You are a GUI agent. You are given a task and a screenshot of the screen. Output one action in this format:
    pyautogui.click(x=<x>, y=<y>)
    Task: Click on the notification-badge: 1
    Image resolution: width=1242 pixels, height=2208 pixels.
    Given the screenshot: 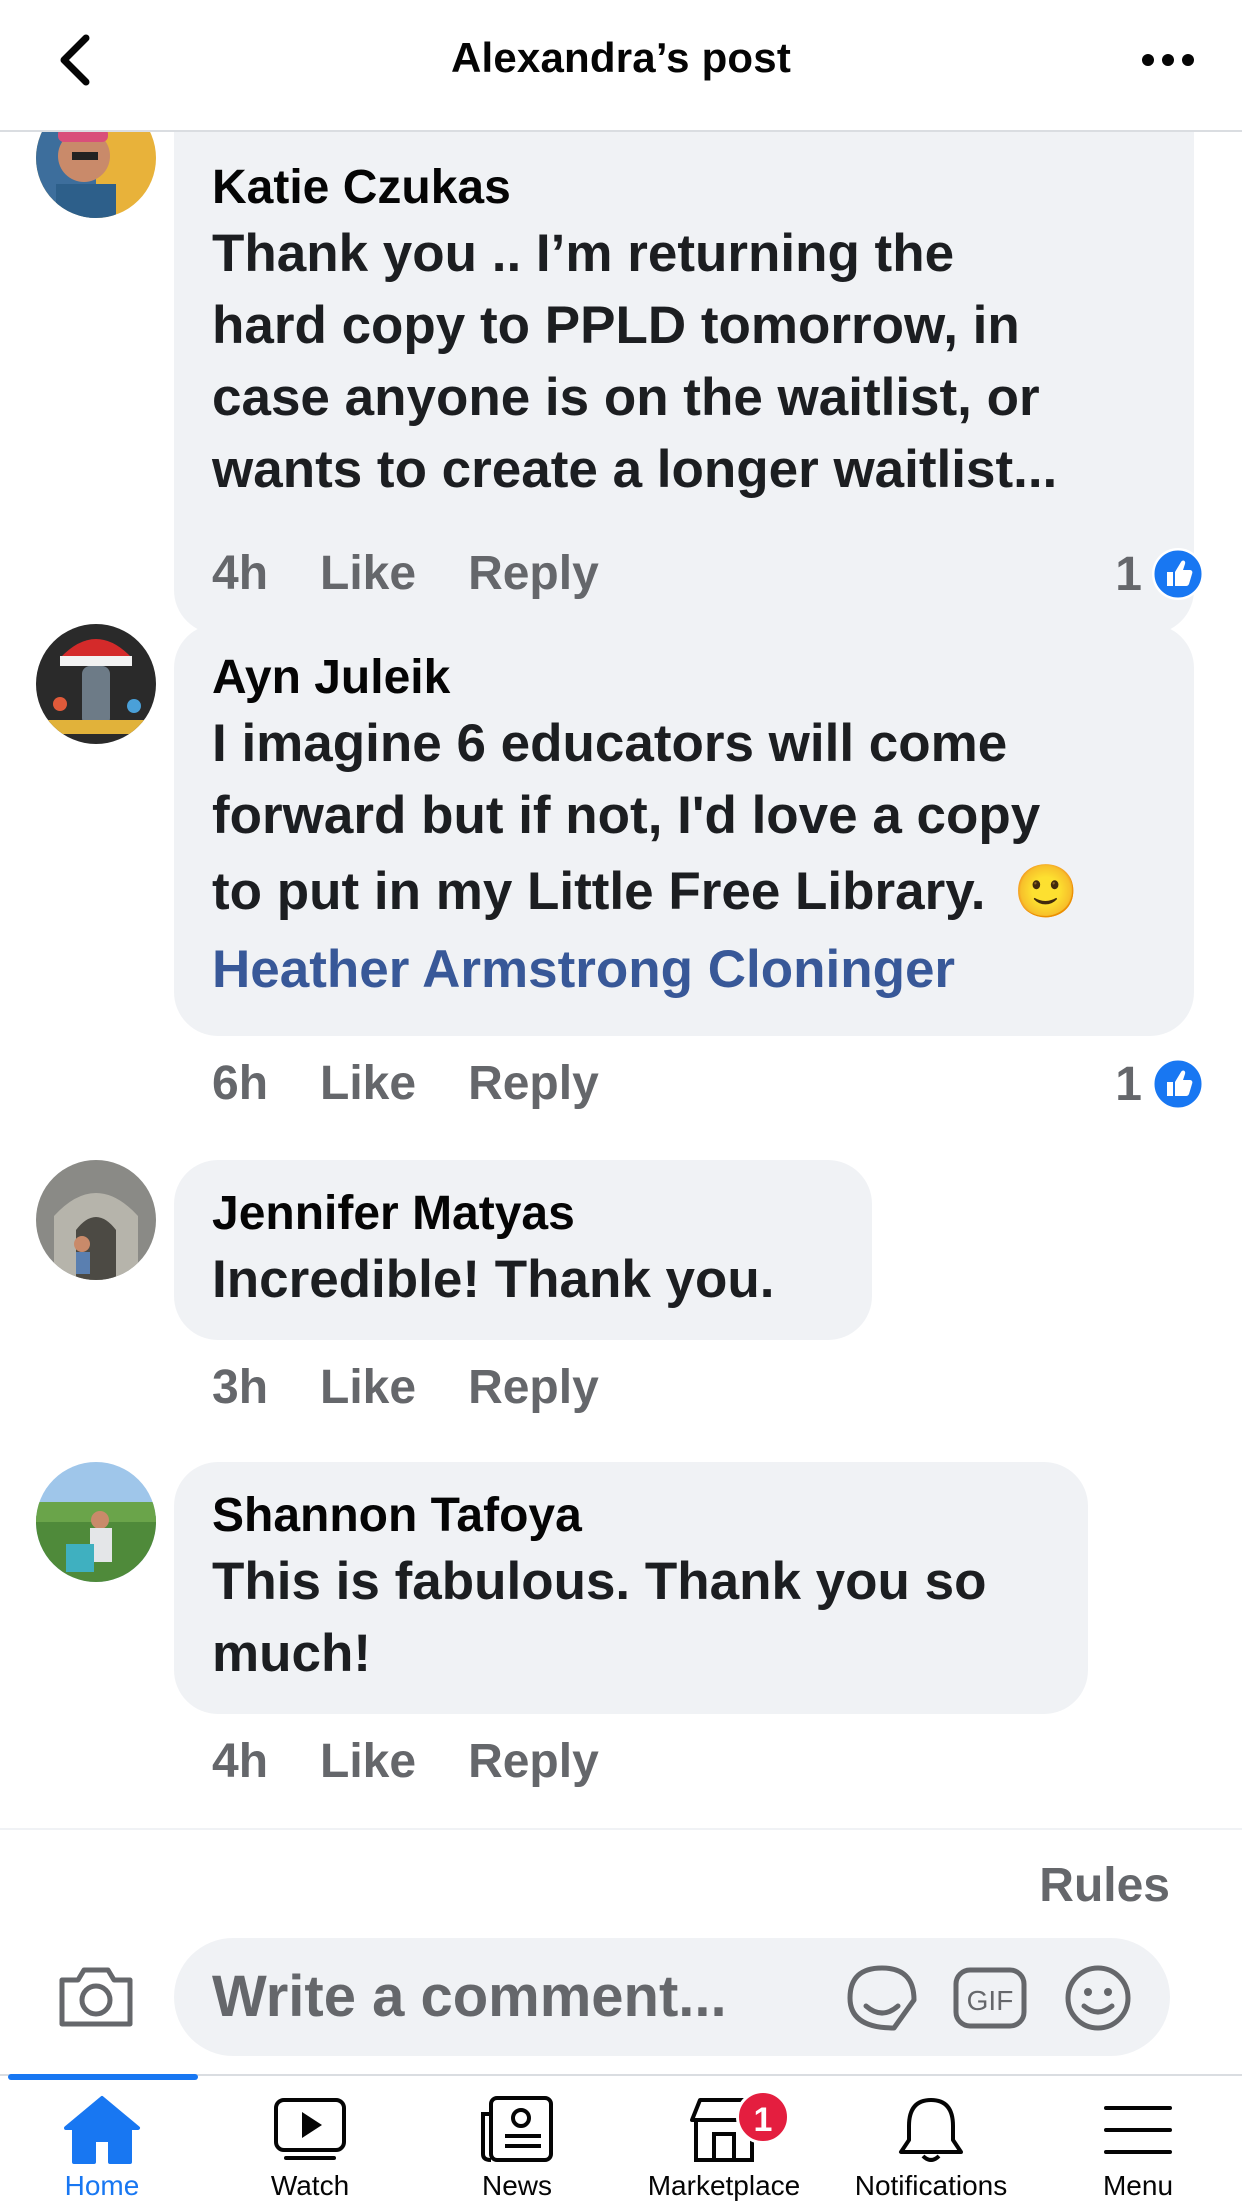 What is the action you would take?
    pyautogui.click(x=763, y=2117)
    